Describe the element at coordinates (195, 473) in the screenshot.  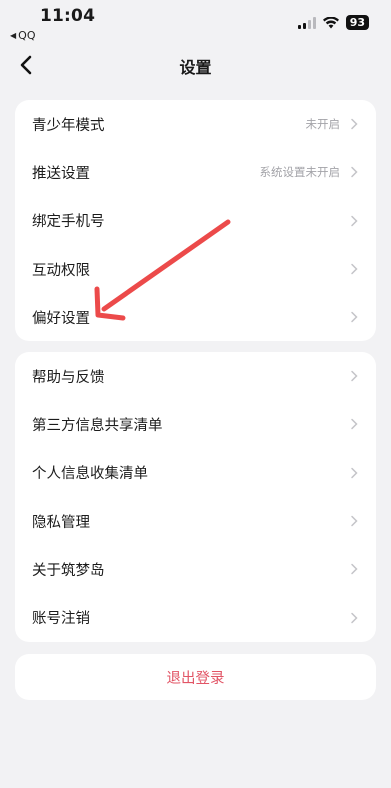
I see `settings-row-personal-info: 个人信息收集清单` at that location.